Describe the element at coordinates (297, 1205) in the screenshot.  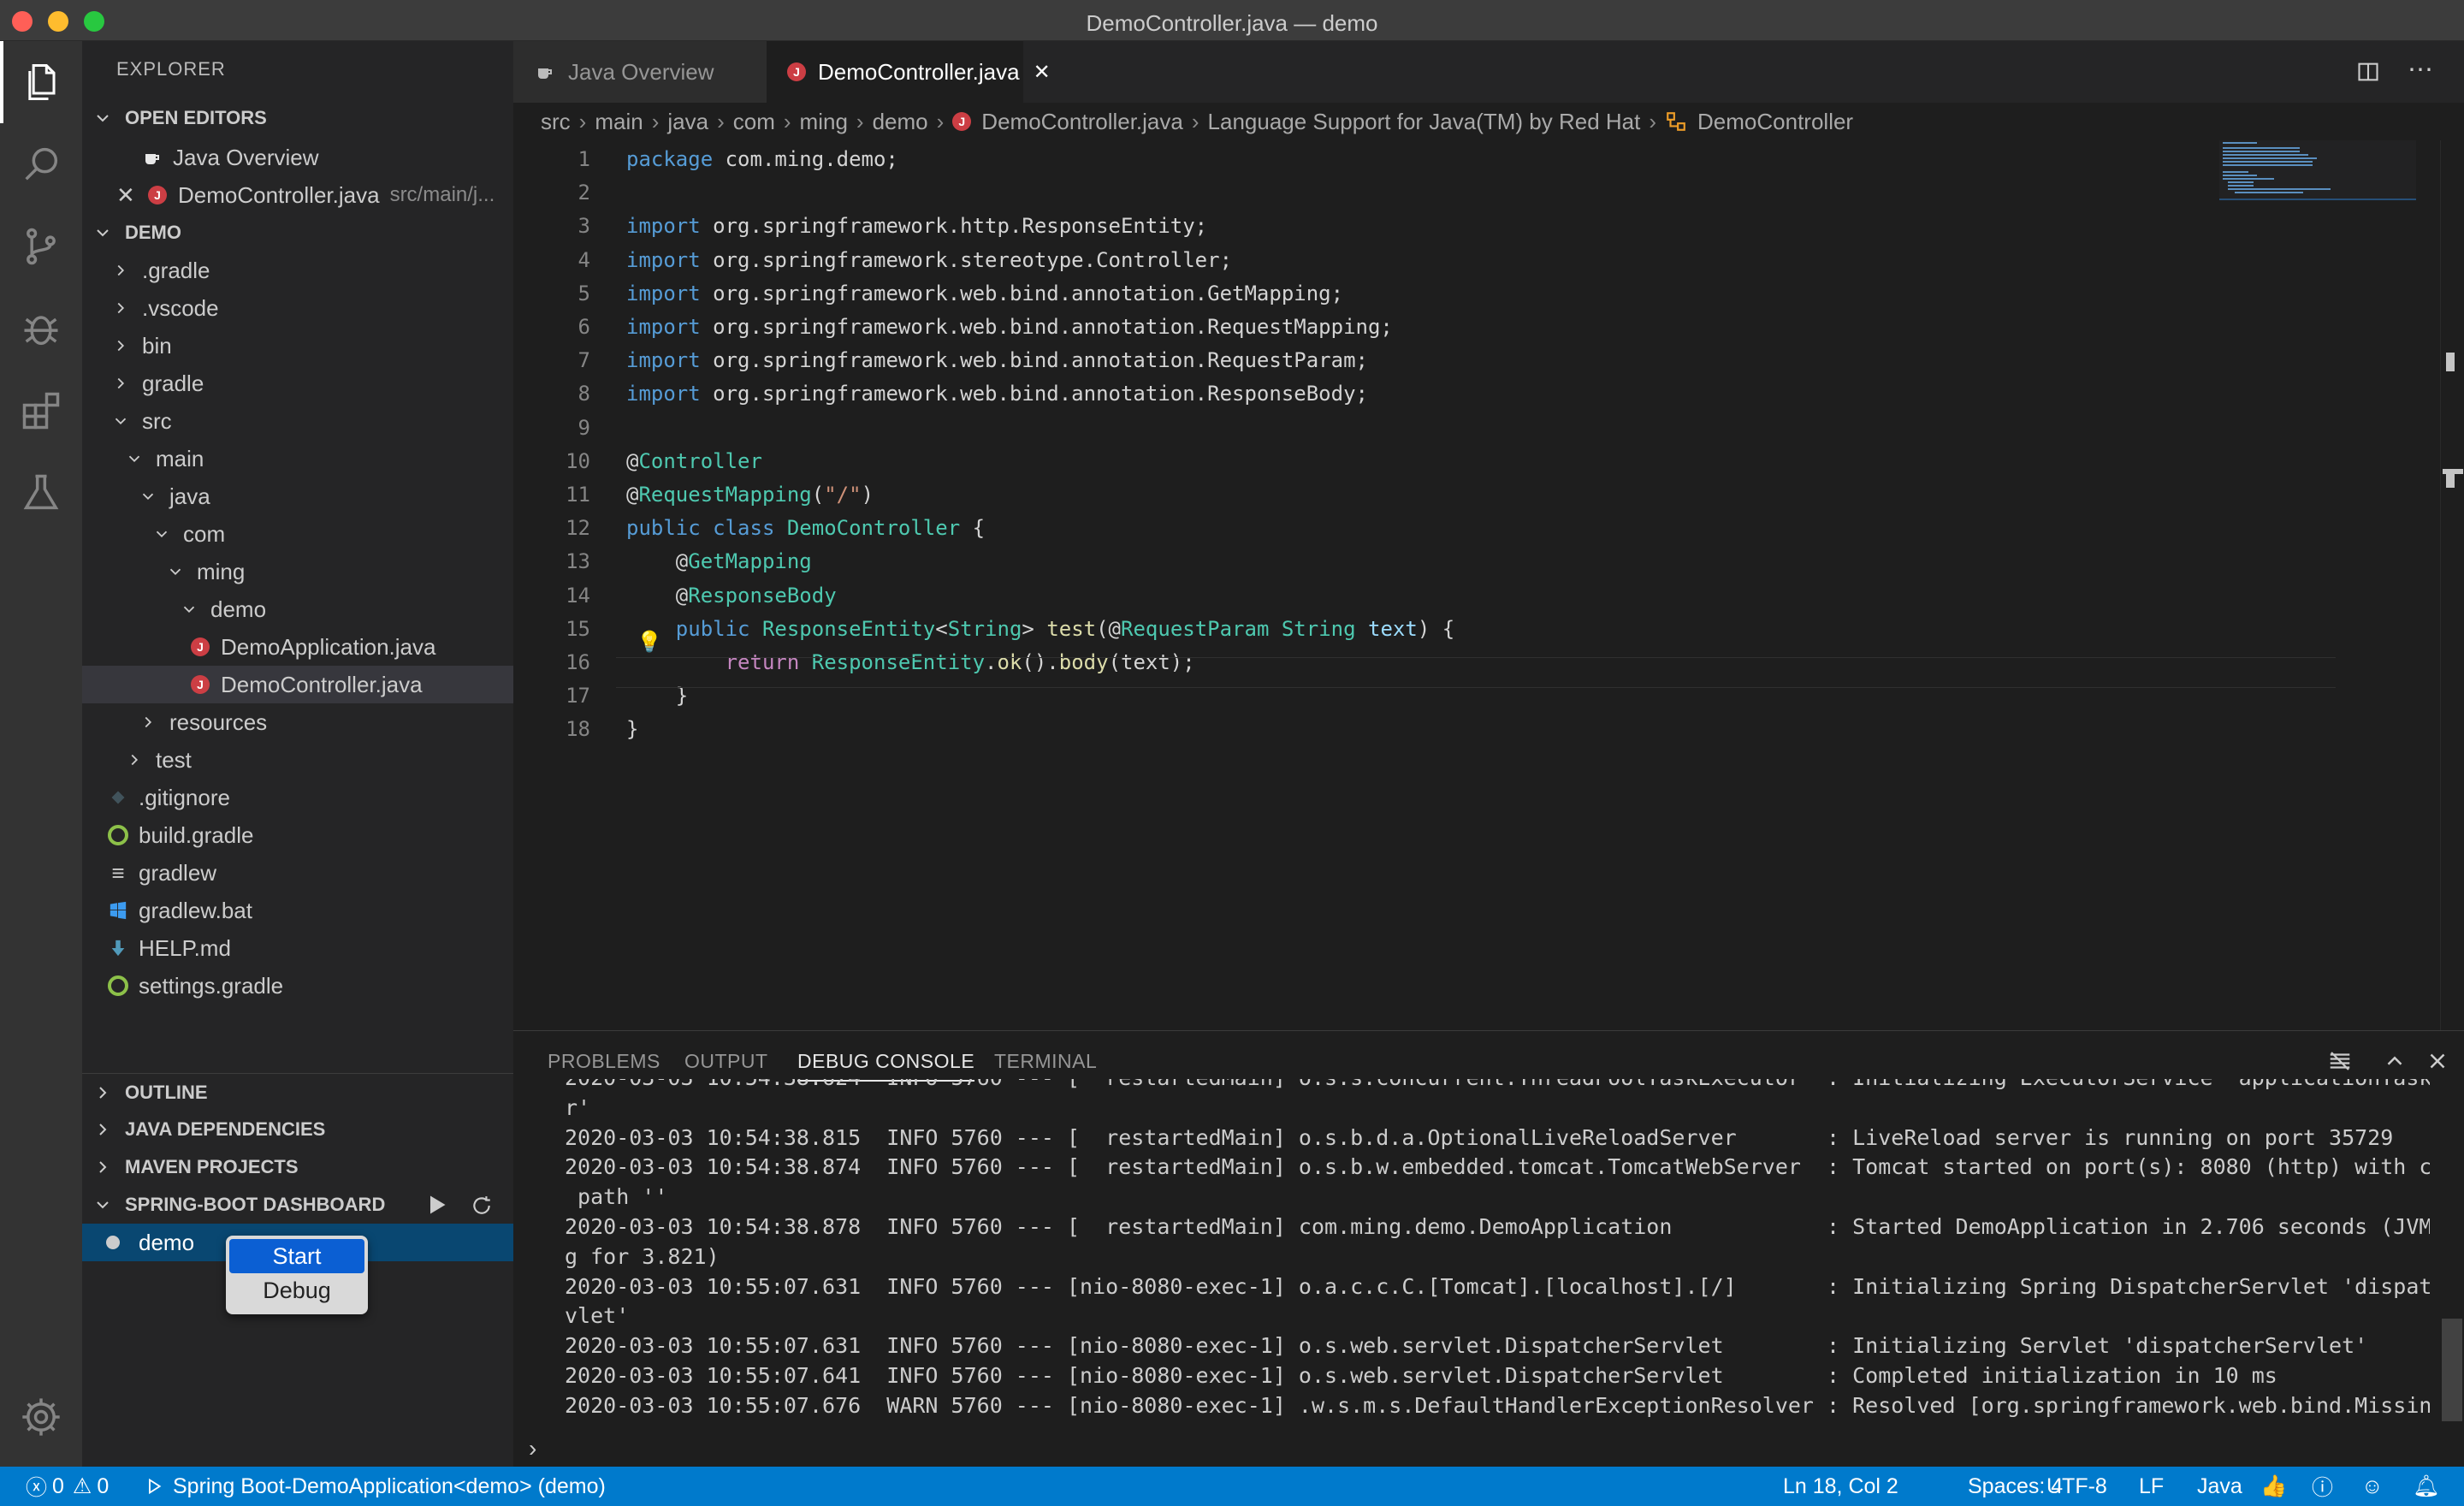
I see `spring-boot-dashboard-section: SPRING-BOOT DASHBOARD` at that location.